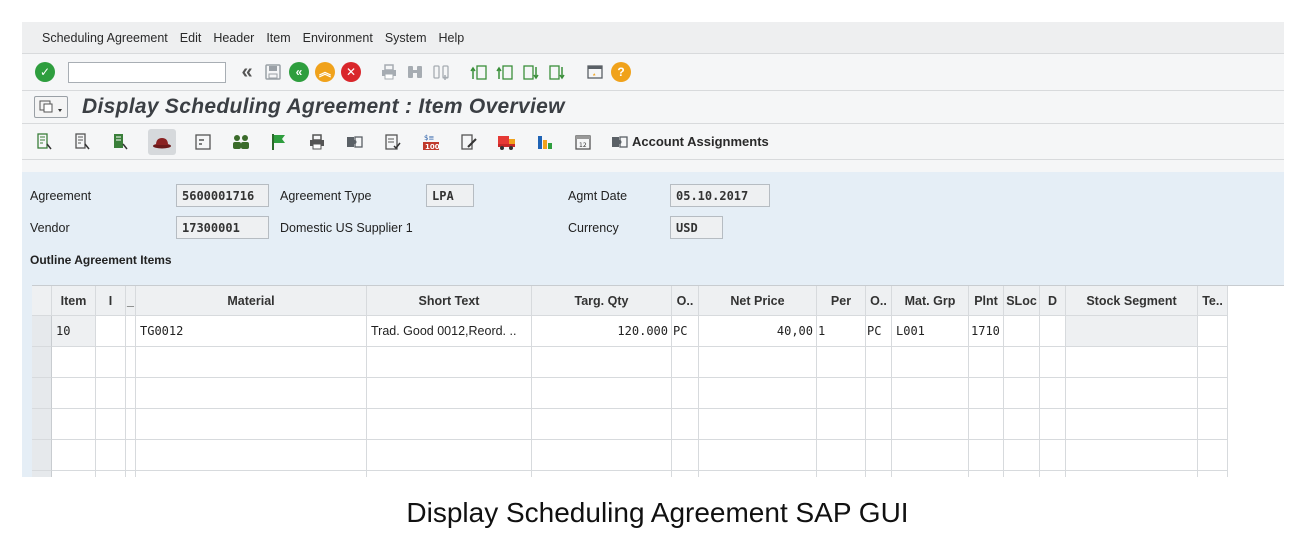 This screenshot has width=1315, height=547. I want to click on col-sloc: SLoc, so click(1022, 301).